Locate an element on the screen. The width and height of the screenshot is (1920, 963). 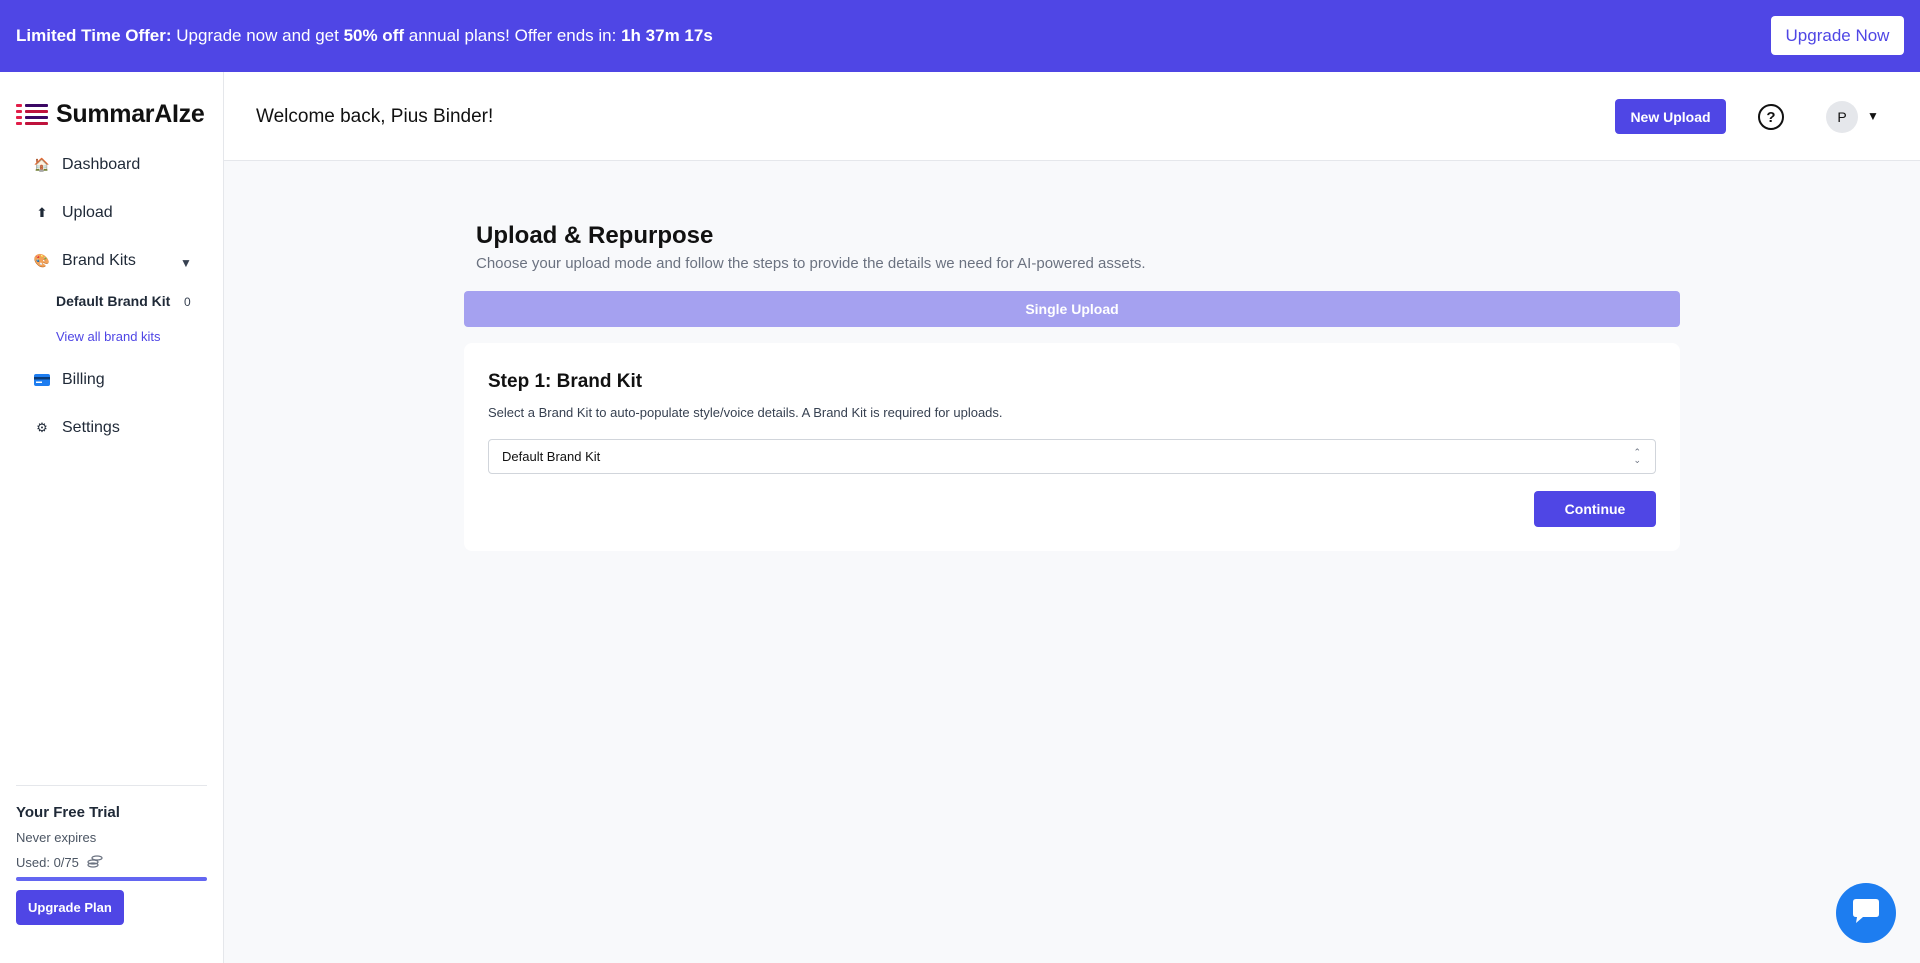
logo: SummarAIze is located at coordinates (110, 114).